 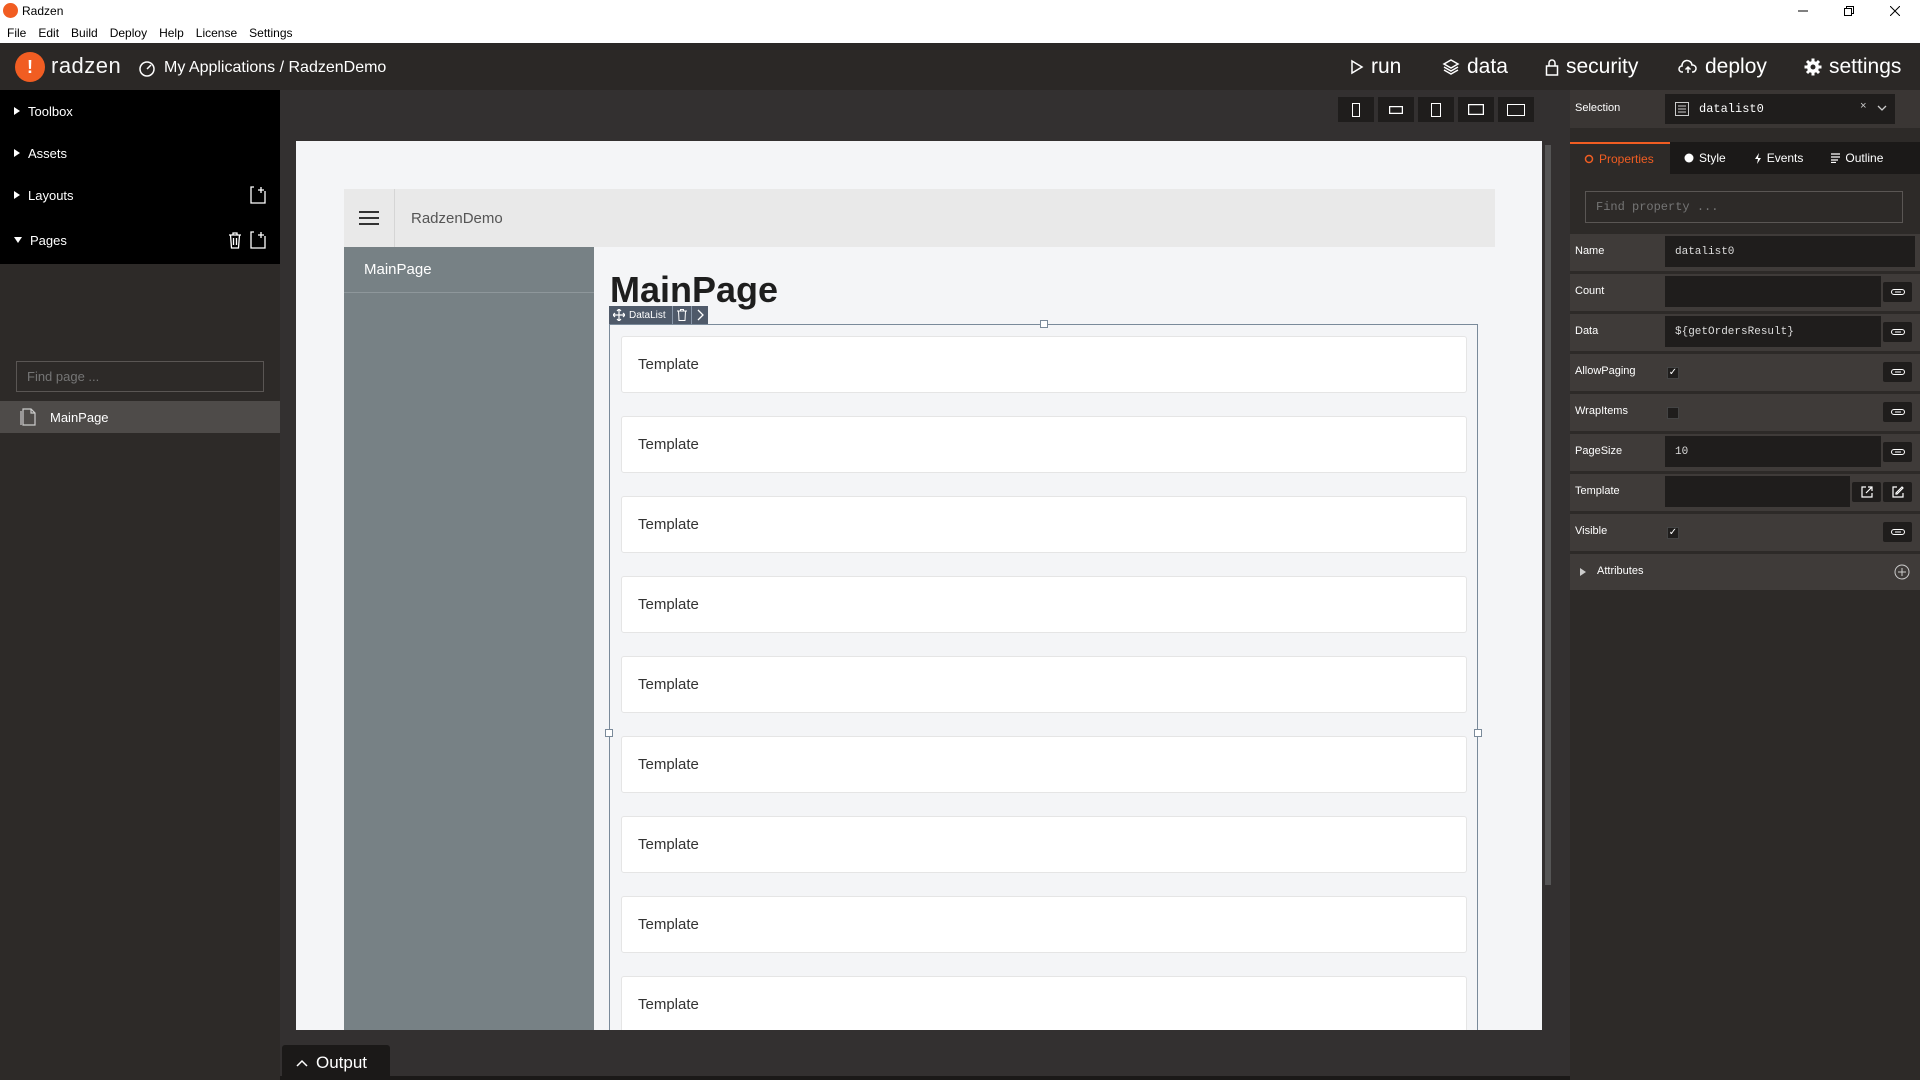 What do you see at coordinates (1712, 158) in the screenshot?
I see `tab-style-label: Style` at bounding box center [1712, 158].